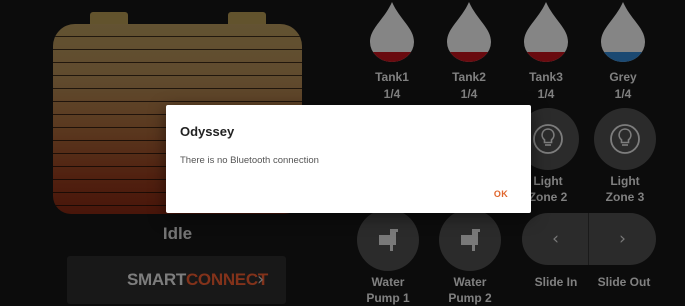 Image resolution: width=685 pixels, height=306 pixels. I want to click on ok-button: OK, so click(501, 194).